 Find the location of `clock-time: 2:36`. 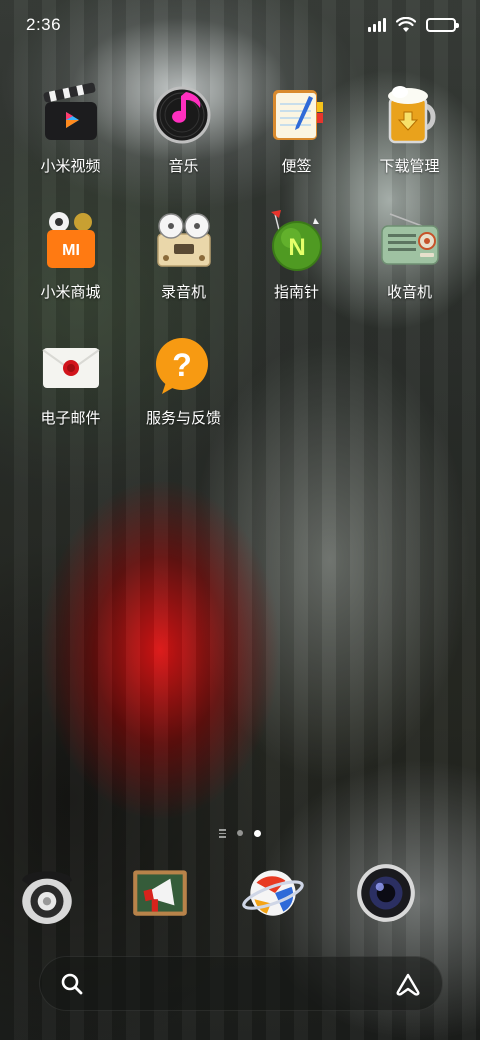

clock-time: 2:36 is located at coordinates (44, 24).